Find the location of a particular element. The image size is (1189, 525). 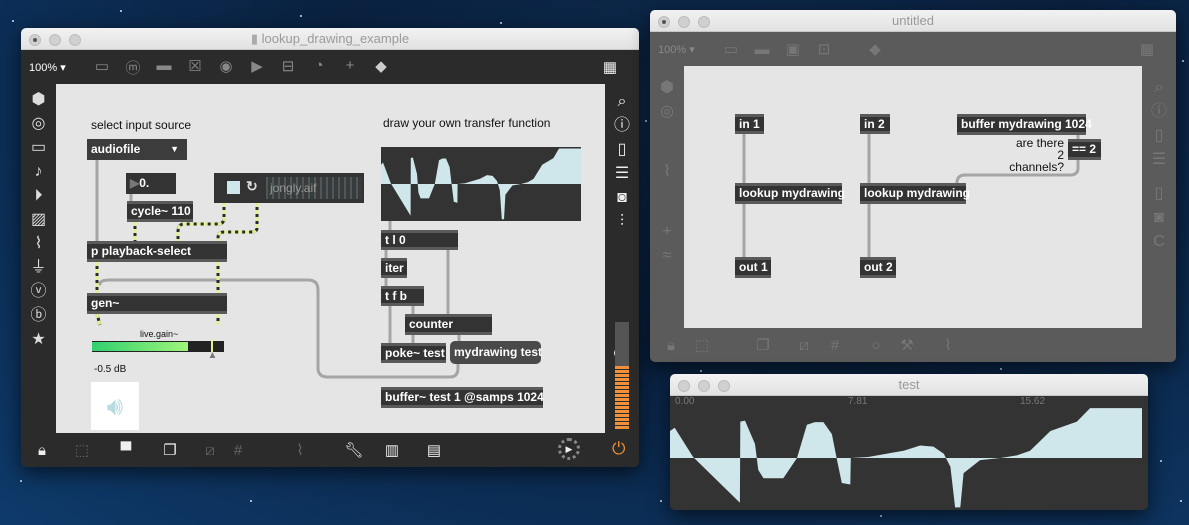

stop-icon is located at coordinates (233, 187).